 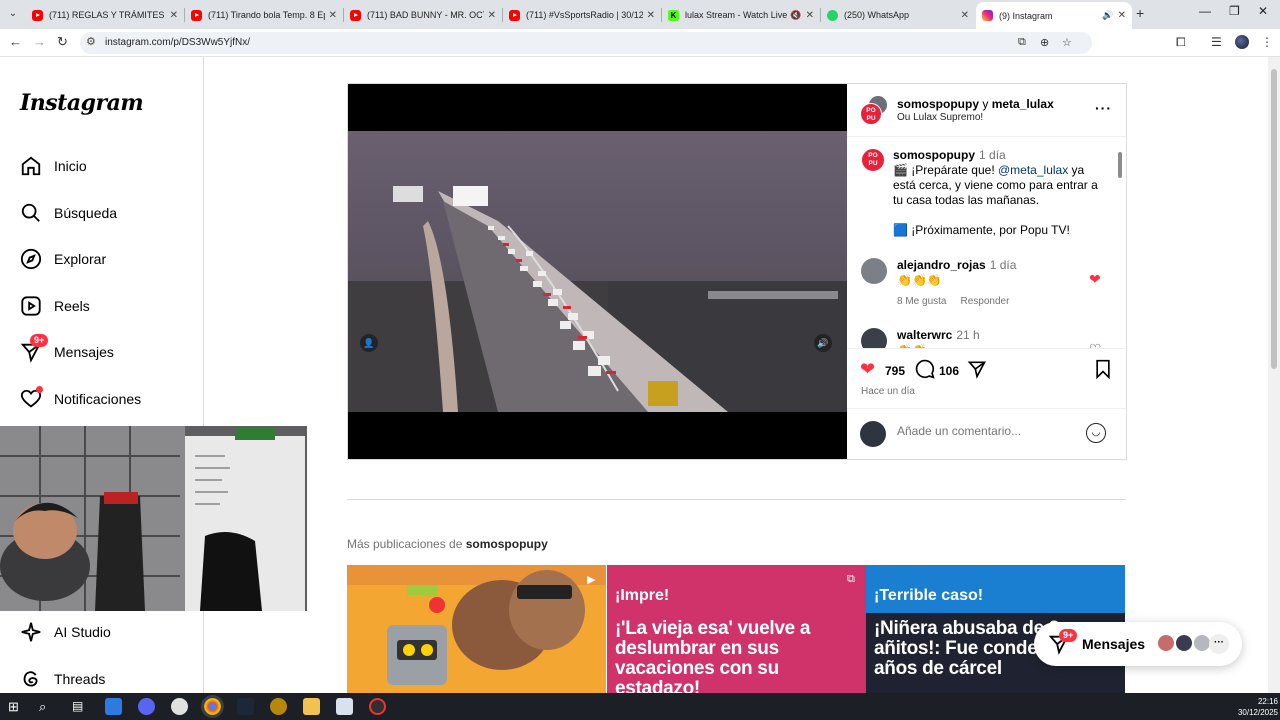 What do you see at coordinates (924, 335) in the screenshot?
I see `comment-user: walterwrc` at bounding box center [924, 335].